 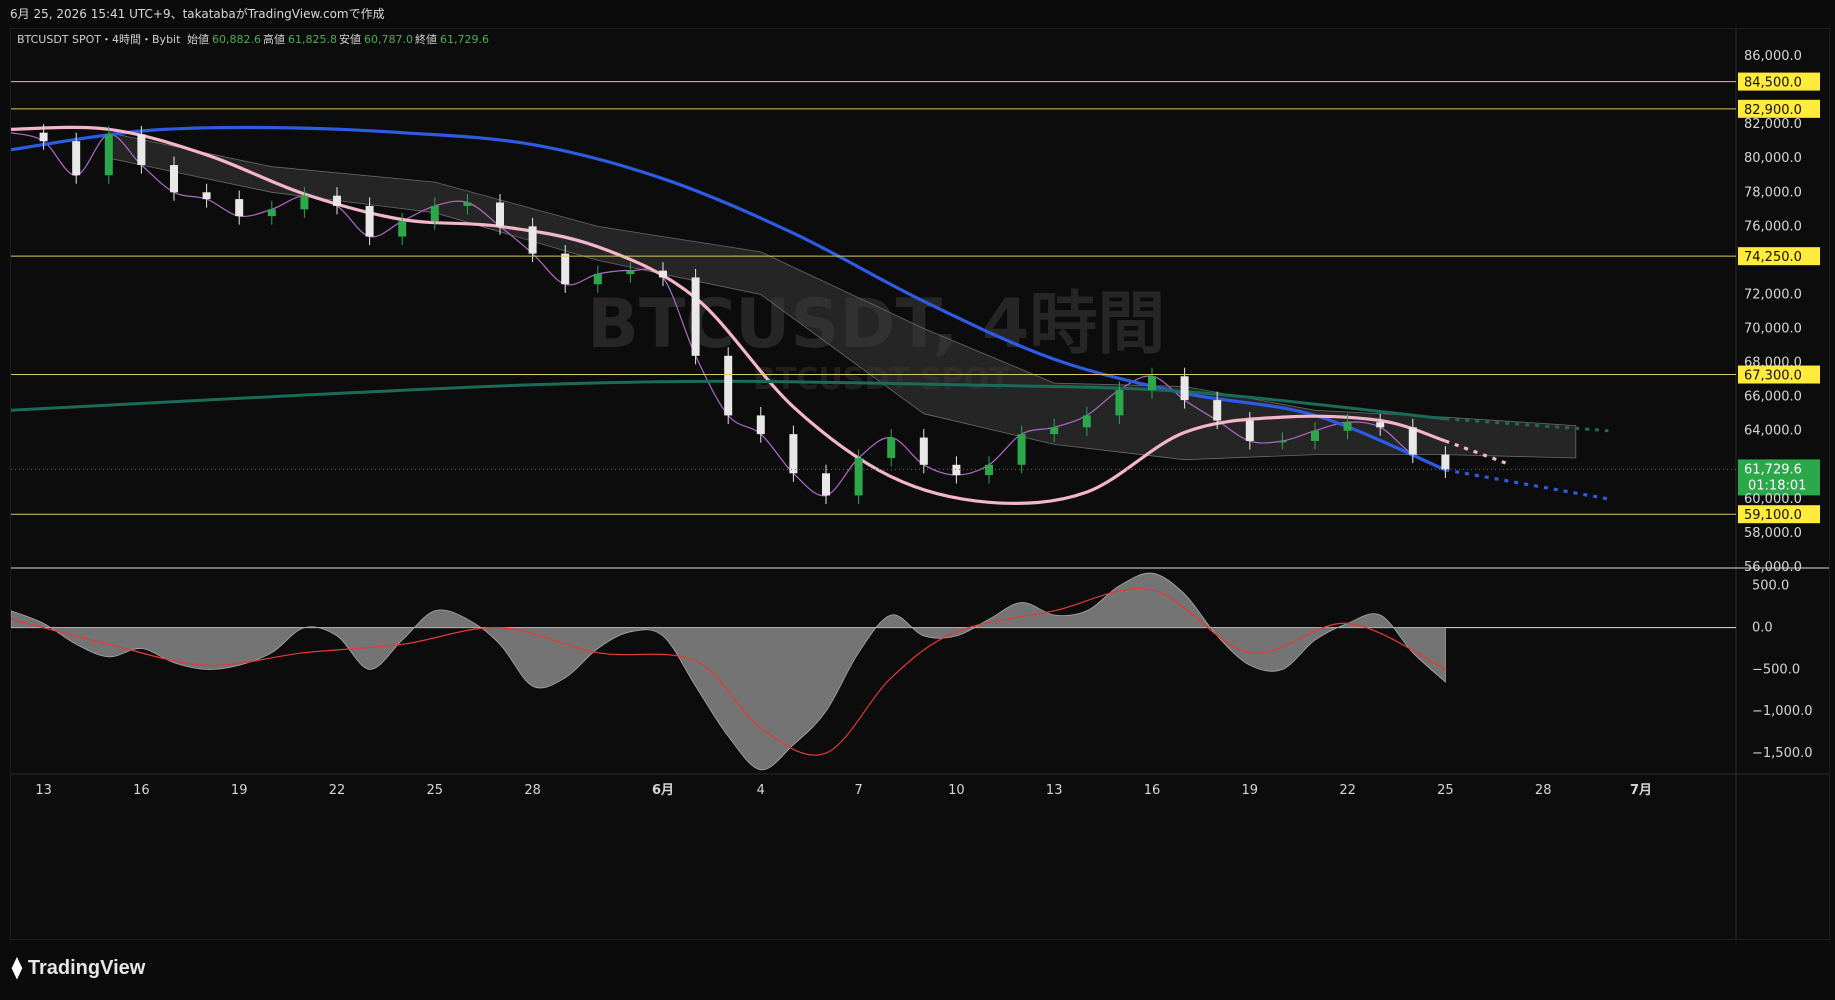 What do you see at coordinates (956, 790) in the screenshot?
I see `time-tick-label: 10` at bounding box center [956, 790].